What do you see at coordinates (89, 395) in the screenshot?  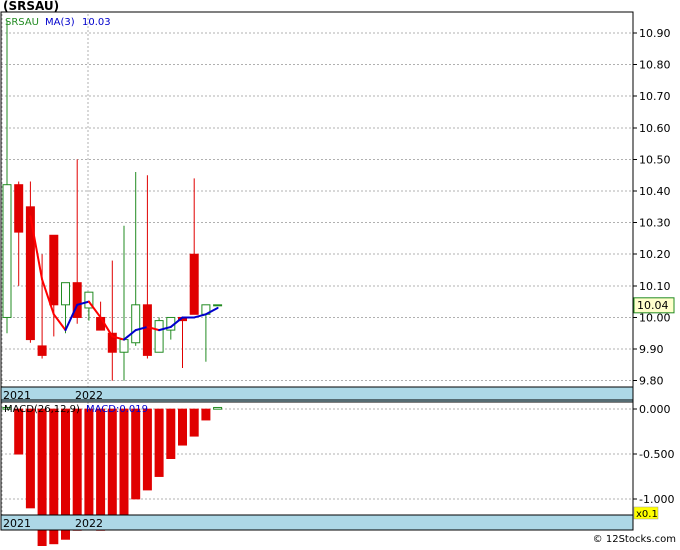 I see `price-year-label: 2022` at bounding box center [89, 395].